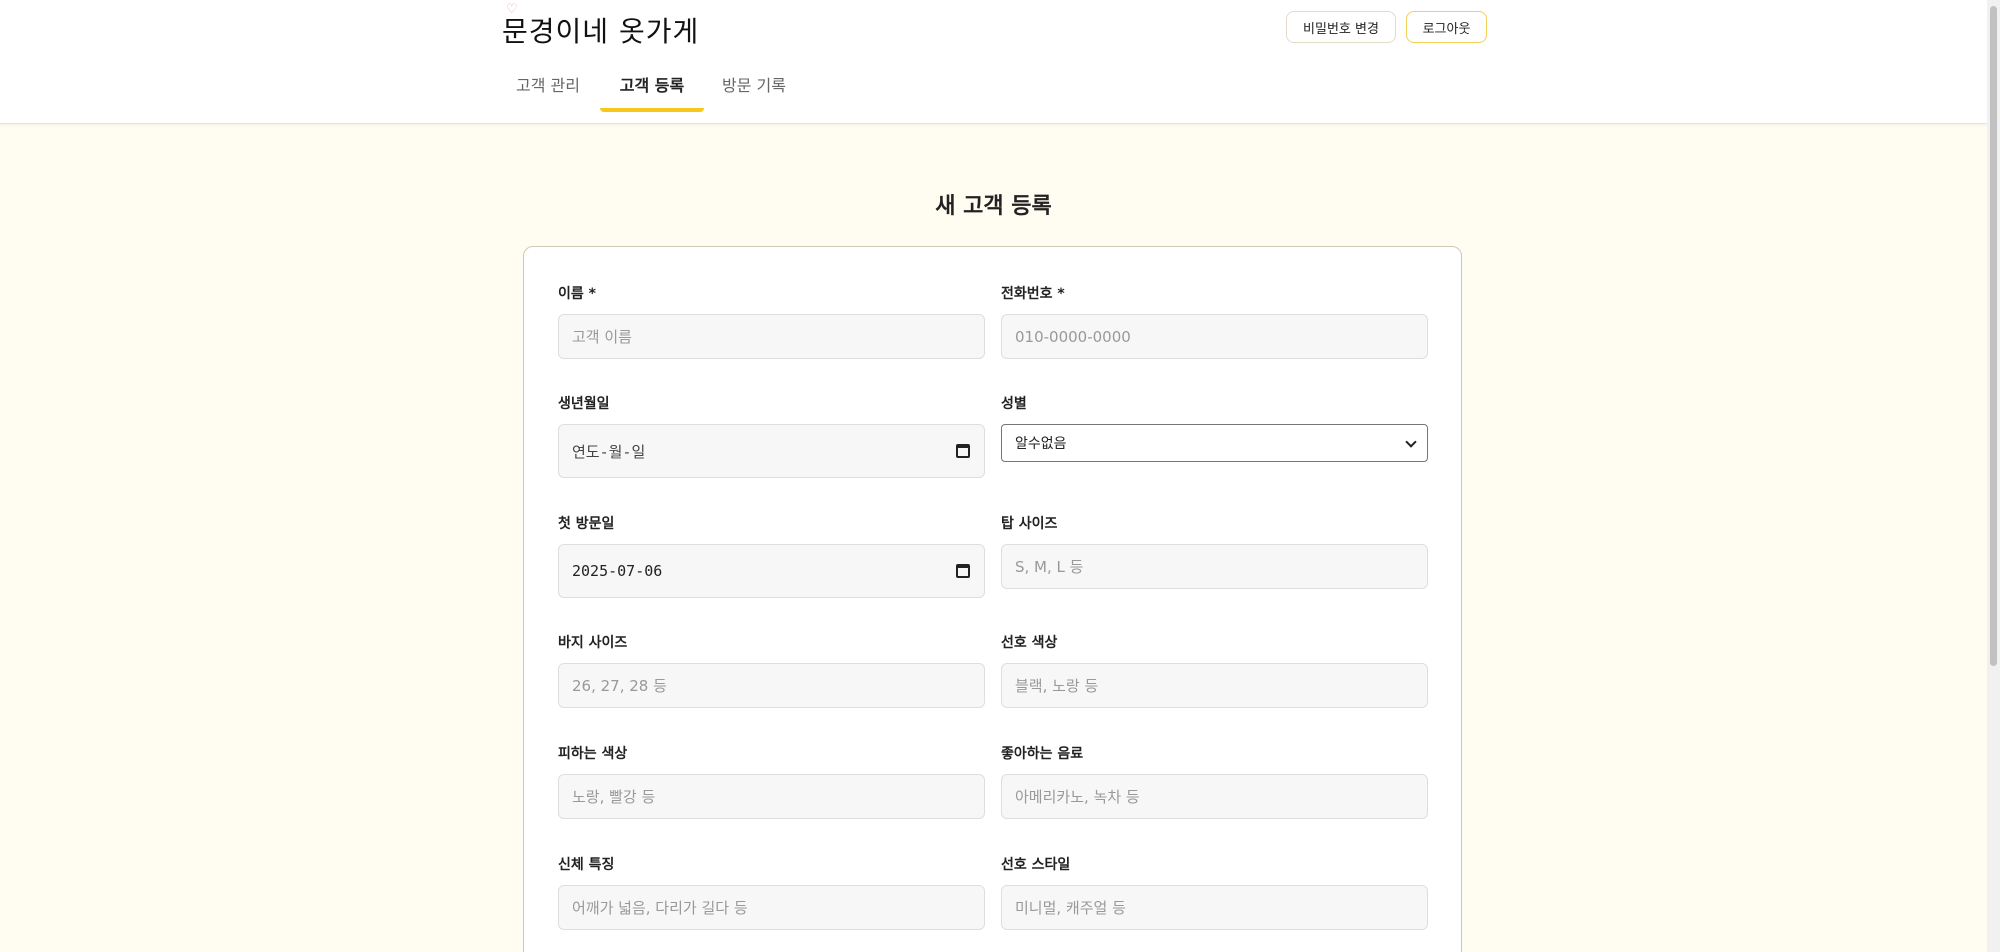  I want to click on preferred-color-input: 블랙, 노랑 등, so click(1214, 685).